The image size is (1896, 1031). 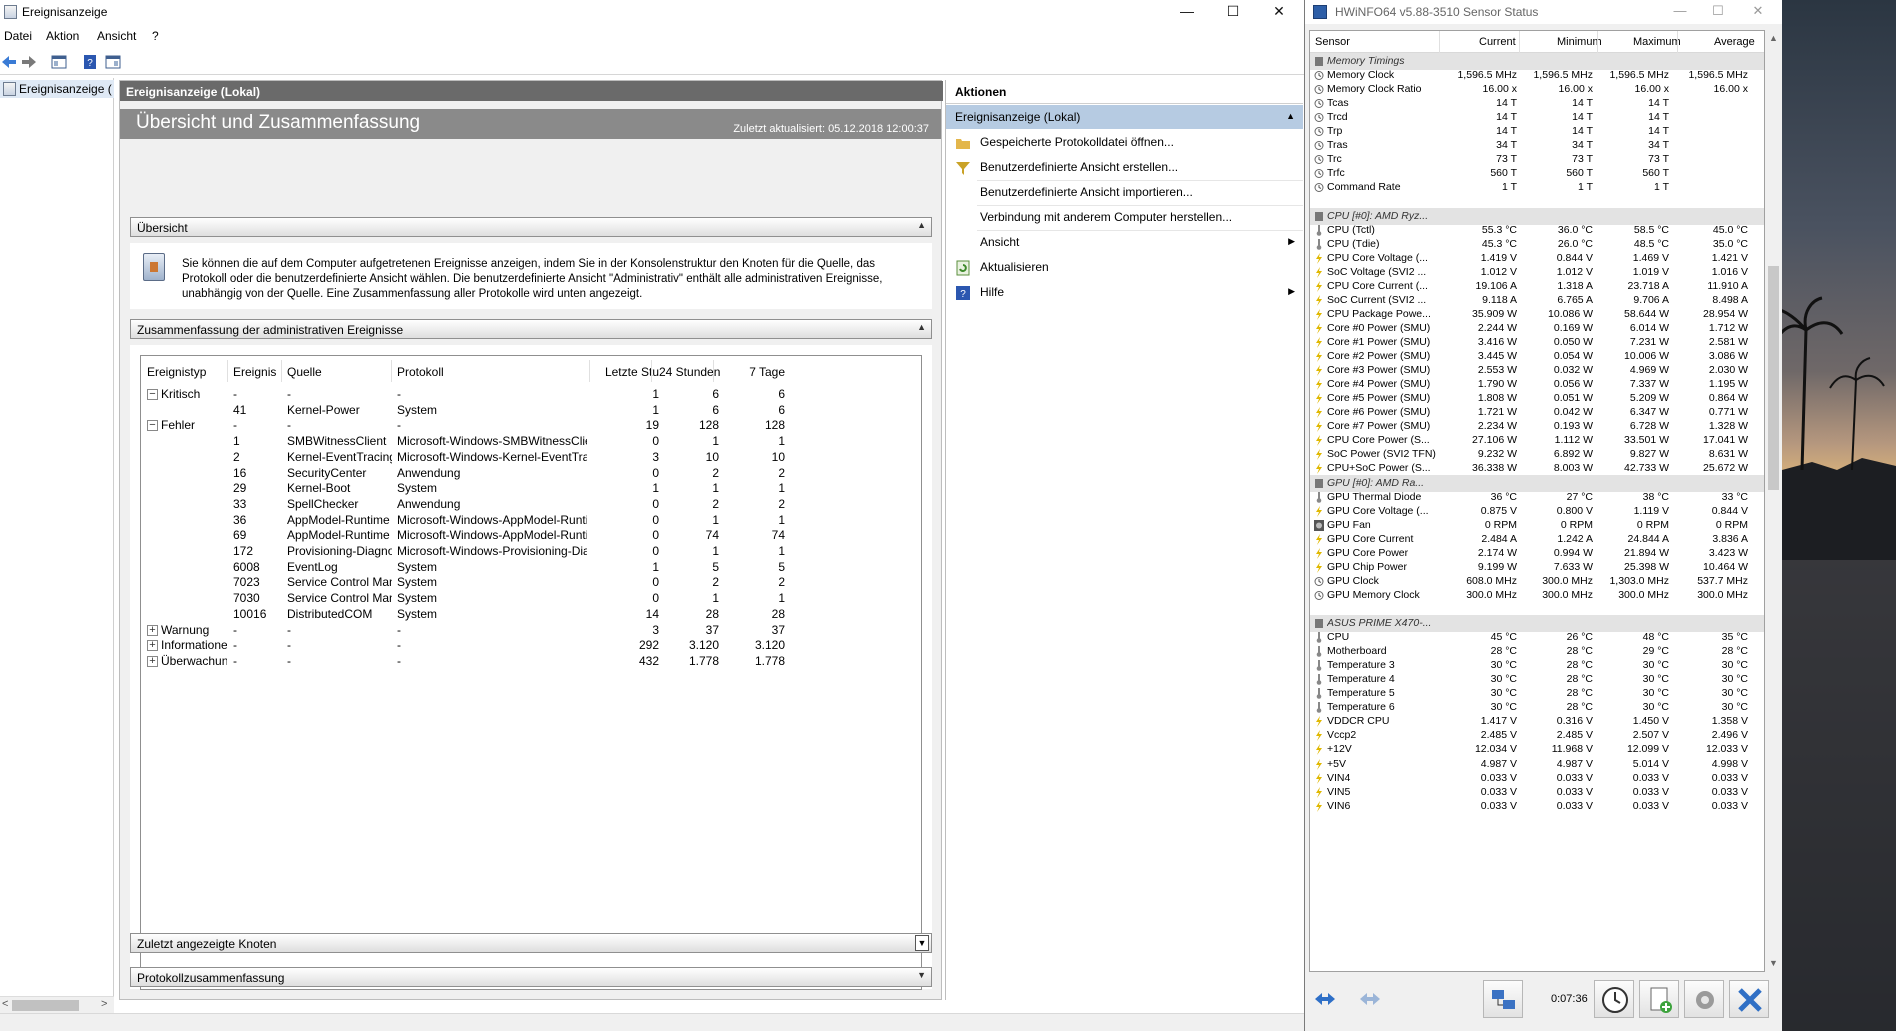 I want to click on menu-aktion: Aktion, so click(x=62, y=36).